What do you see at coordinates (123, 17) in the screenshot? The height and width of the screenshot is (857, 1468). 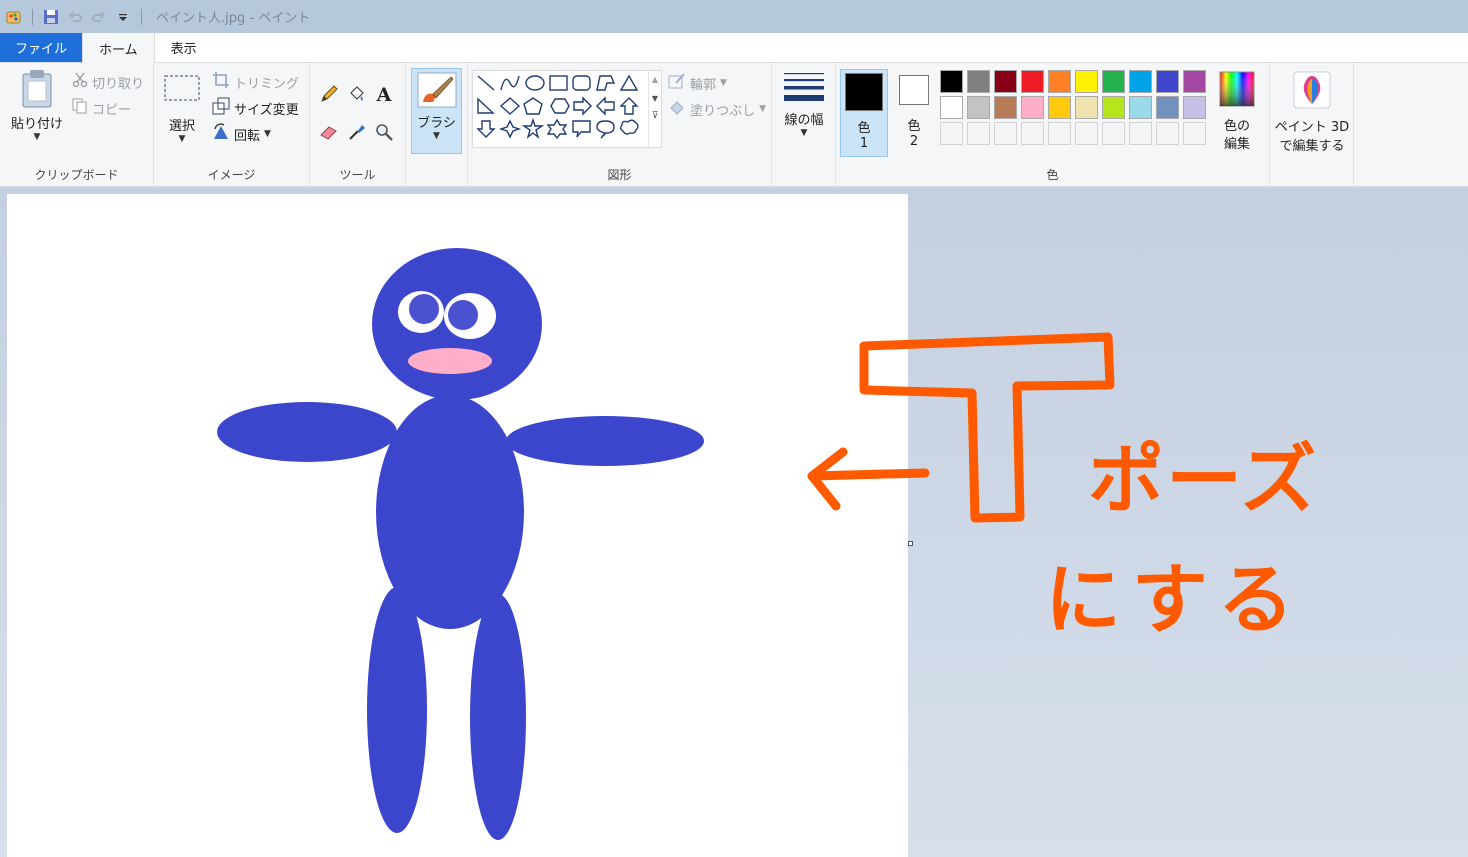 I see `quick-access-dropdown-icon` at bounding box center [123, 17].